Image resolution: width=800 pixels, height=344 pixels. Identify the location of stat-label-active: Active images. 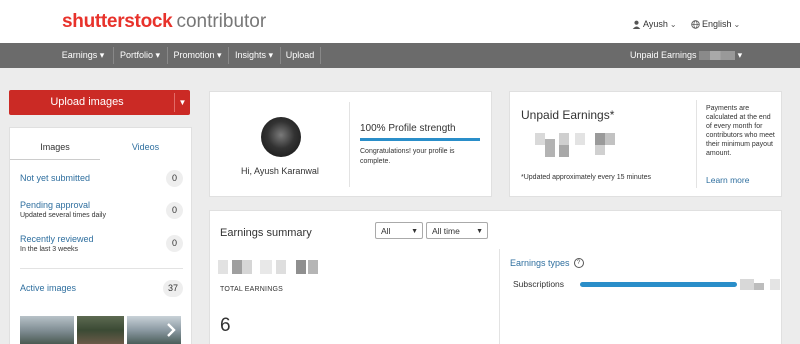
(101, 288).